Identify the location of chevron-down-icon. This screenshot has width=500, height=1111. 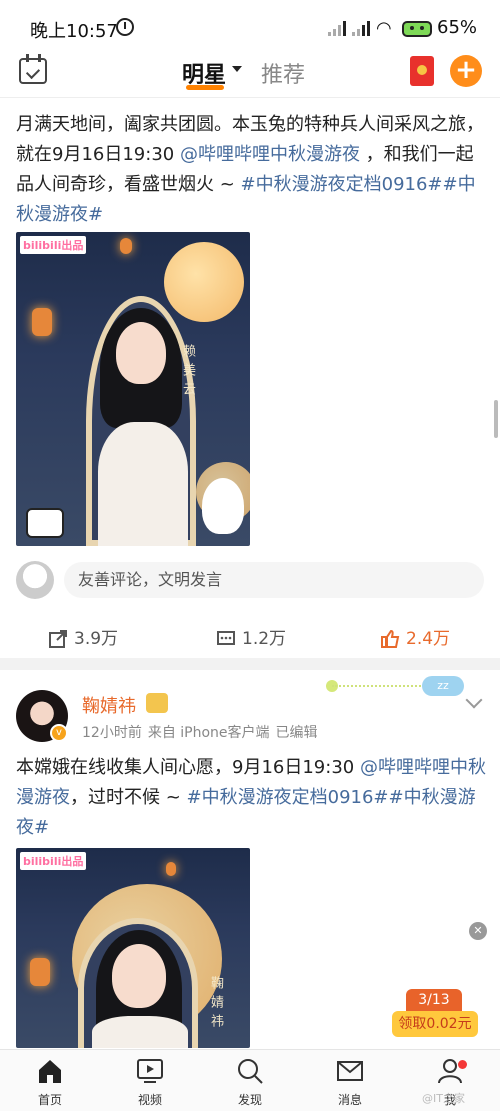
(237, 69).